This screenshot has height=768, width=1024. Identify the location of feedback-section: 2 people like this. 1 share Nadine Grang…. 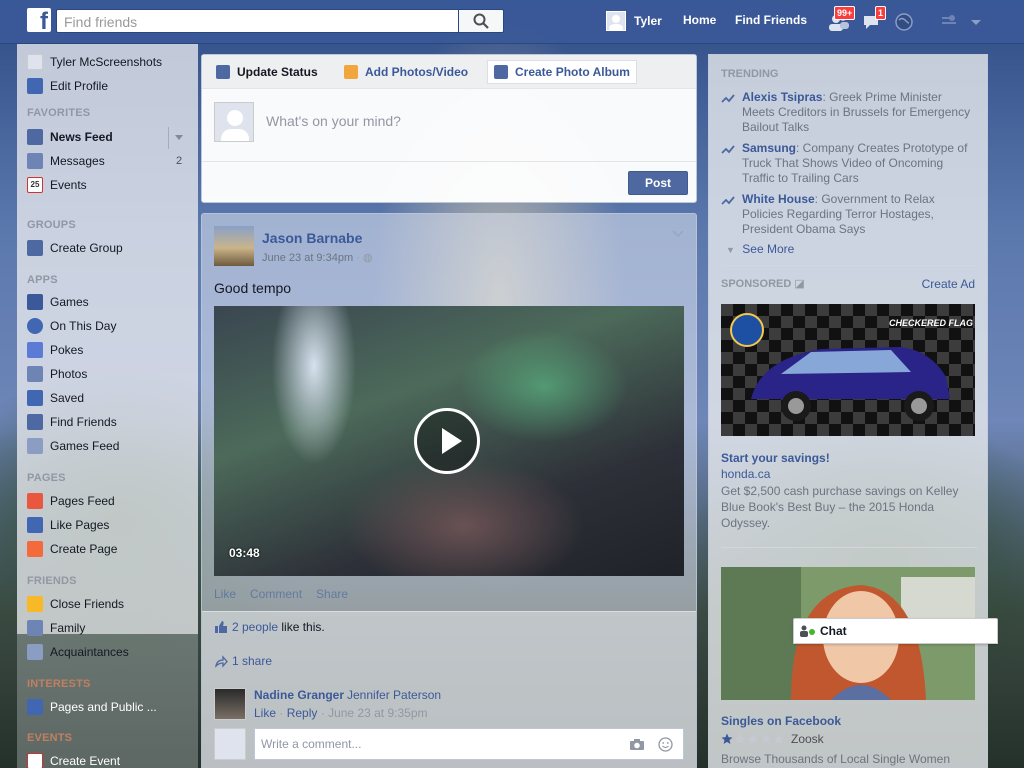
(449, 689).